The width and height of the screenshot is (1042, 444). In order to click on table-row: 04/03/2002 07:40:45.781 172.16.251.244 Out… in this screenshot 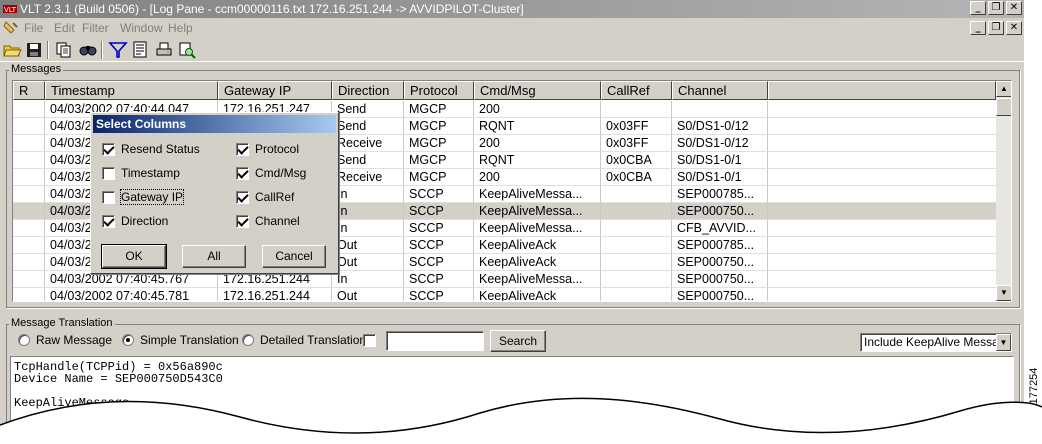, I will do `click(504, 294)`.